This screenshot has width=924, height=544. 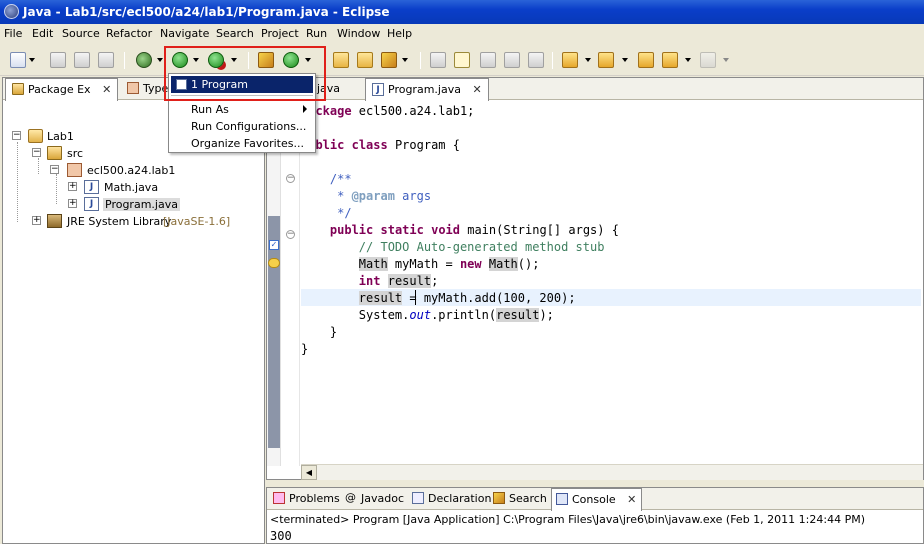 I want to click on pilcrow-icon, so click(x=536, y=60).